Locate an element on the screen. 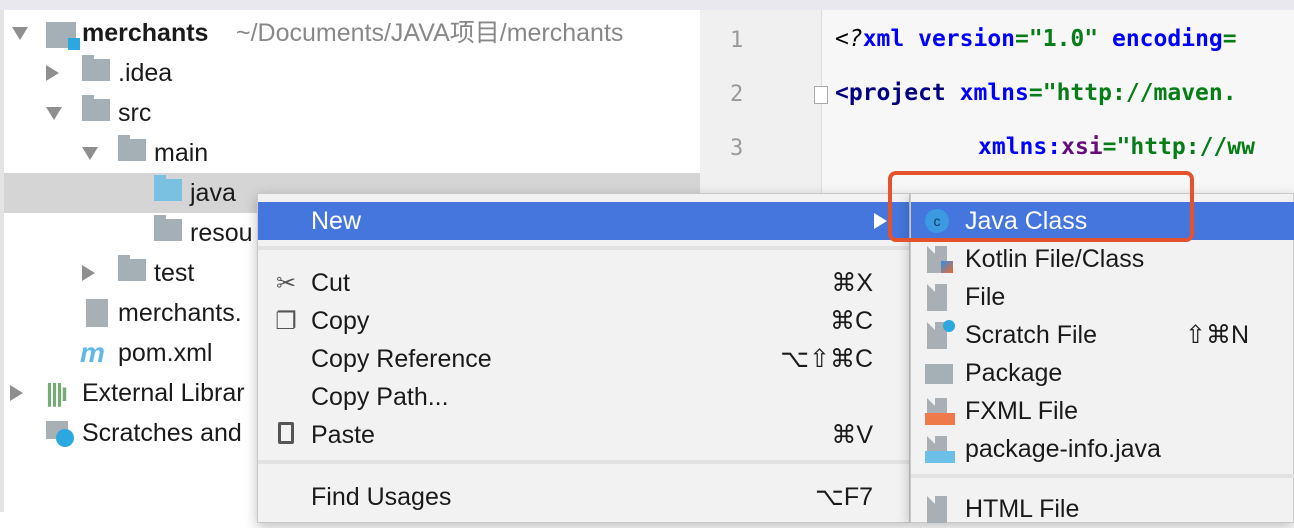 The height and width of the screenshot is (528, 1294). tree-header is located at coordinates (350, 5).